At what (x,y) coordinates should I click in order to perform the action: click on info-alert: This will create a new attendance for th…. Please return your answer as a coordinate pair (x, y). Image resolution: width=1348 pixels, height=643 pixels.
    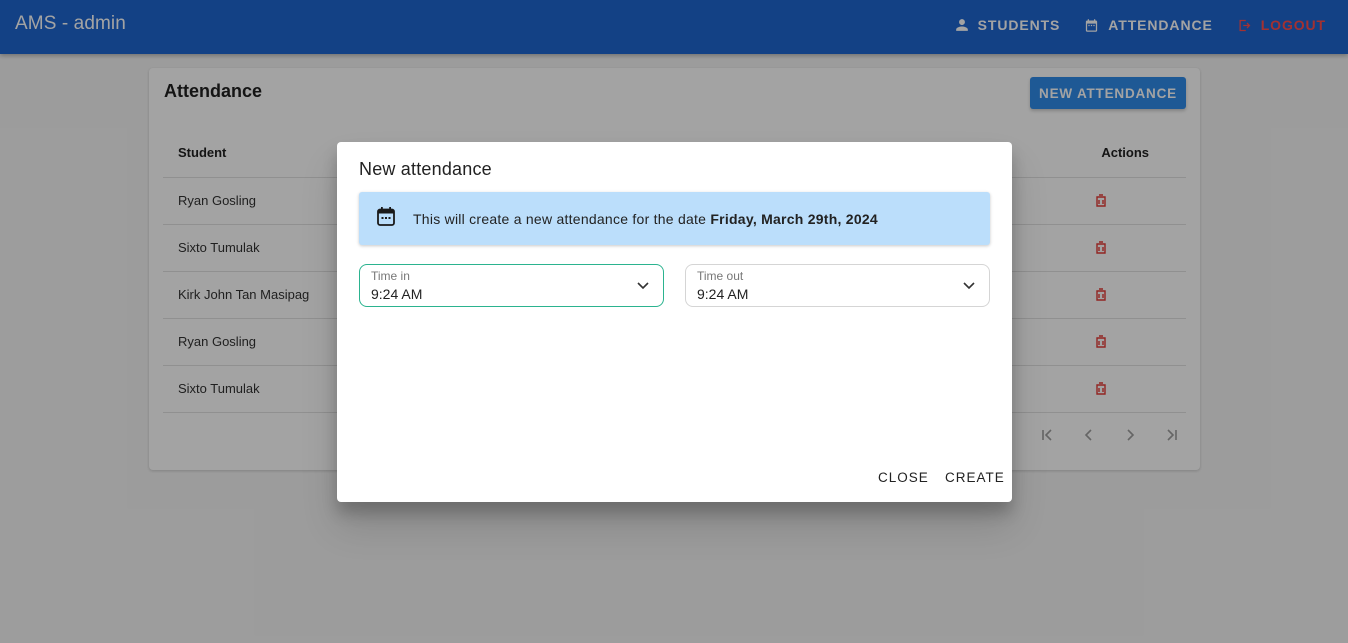
    Looking at the image, I should click on (674, 218).